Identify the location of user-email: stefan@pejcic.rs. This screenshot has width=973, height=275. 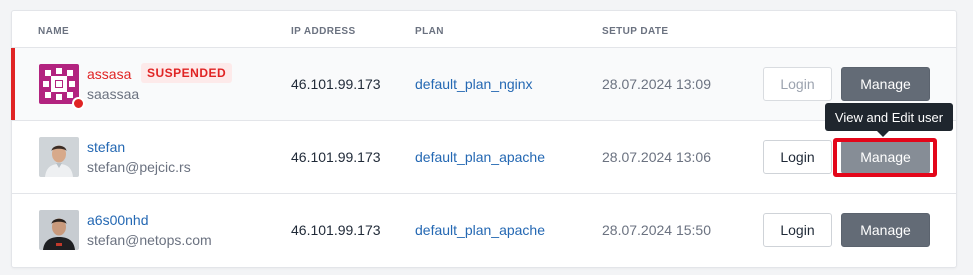
(139, 167).